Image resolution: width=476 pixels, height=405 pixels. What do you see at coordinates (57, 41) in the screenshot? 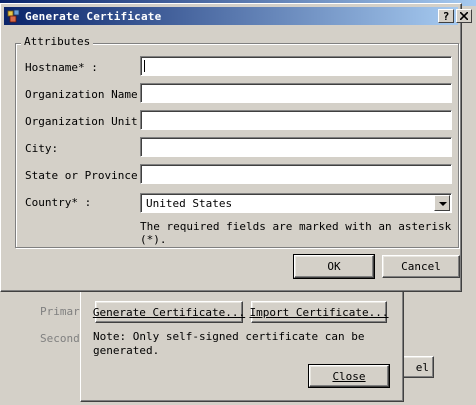
I see `attributes-group-label: Attributes` at bounding box center [57, 41].